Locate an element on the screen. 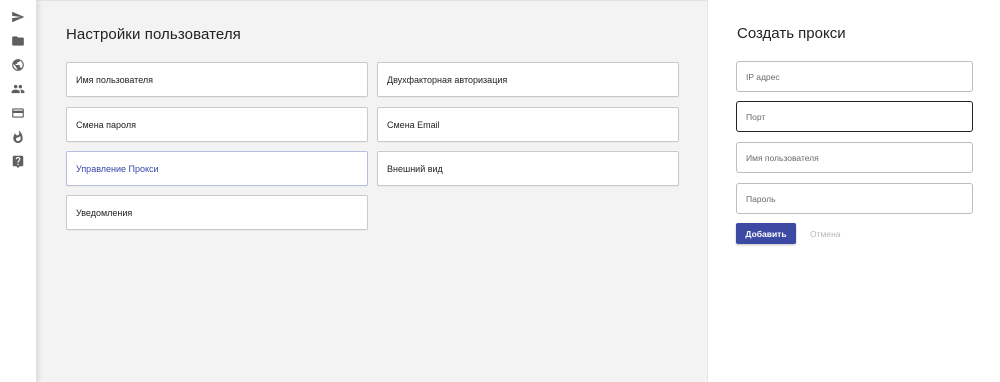  sidebar is located at coordinates (18, 191).